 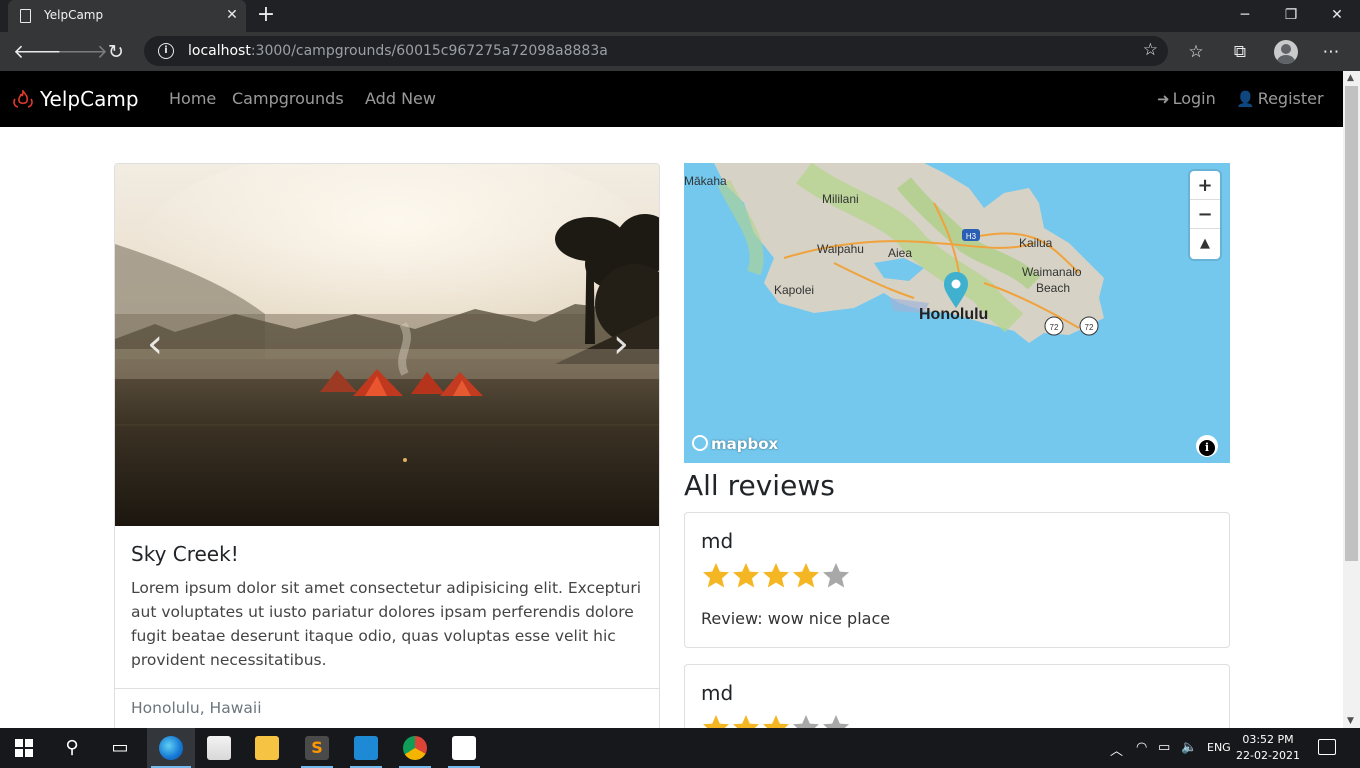 I want to click on store-icon, so click(x=219, y=748).